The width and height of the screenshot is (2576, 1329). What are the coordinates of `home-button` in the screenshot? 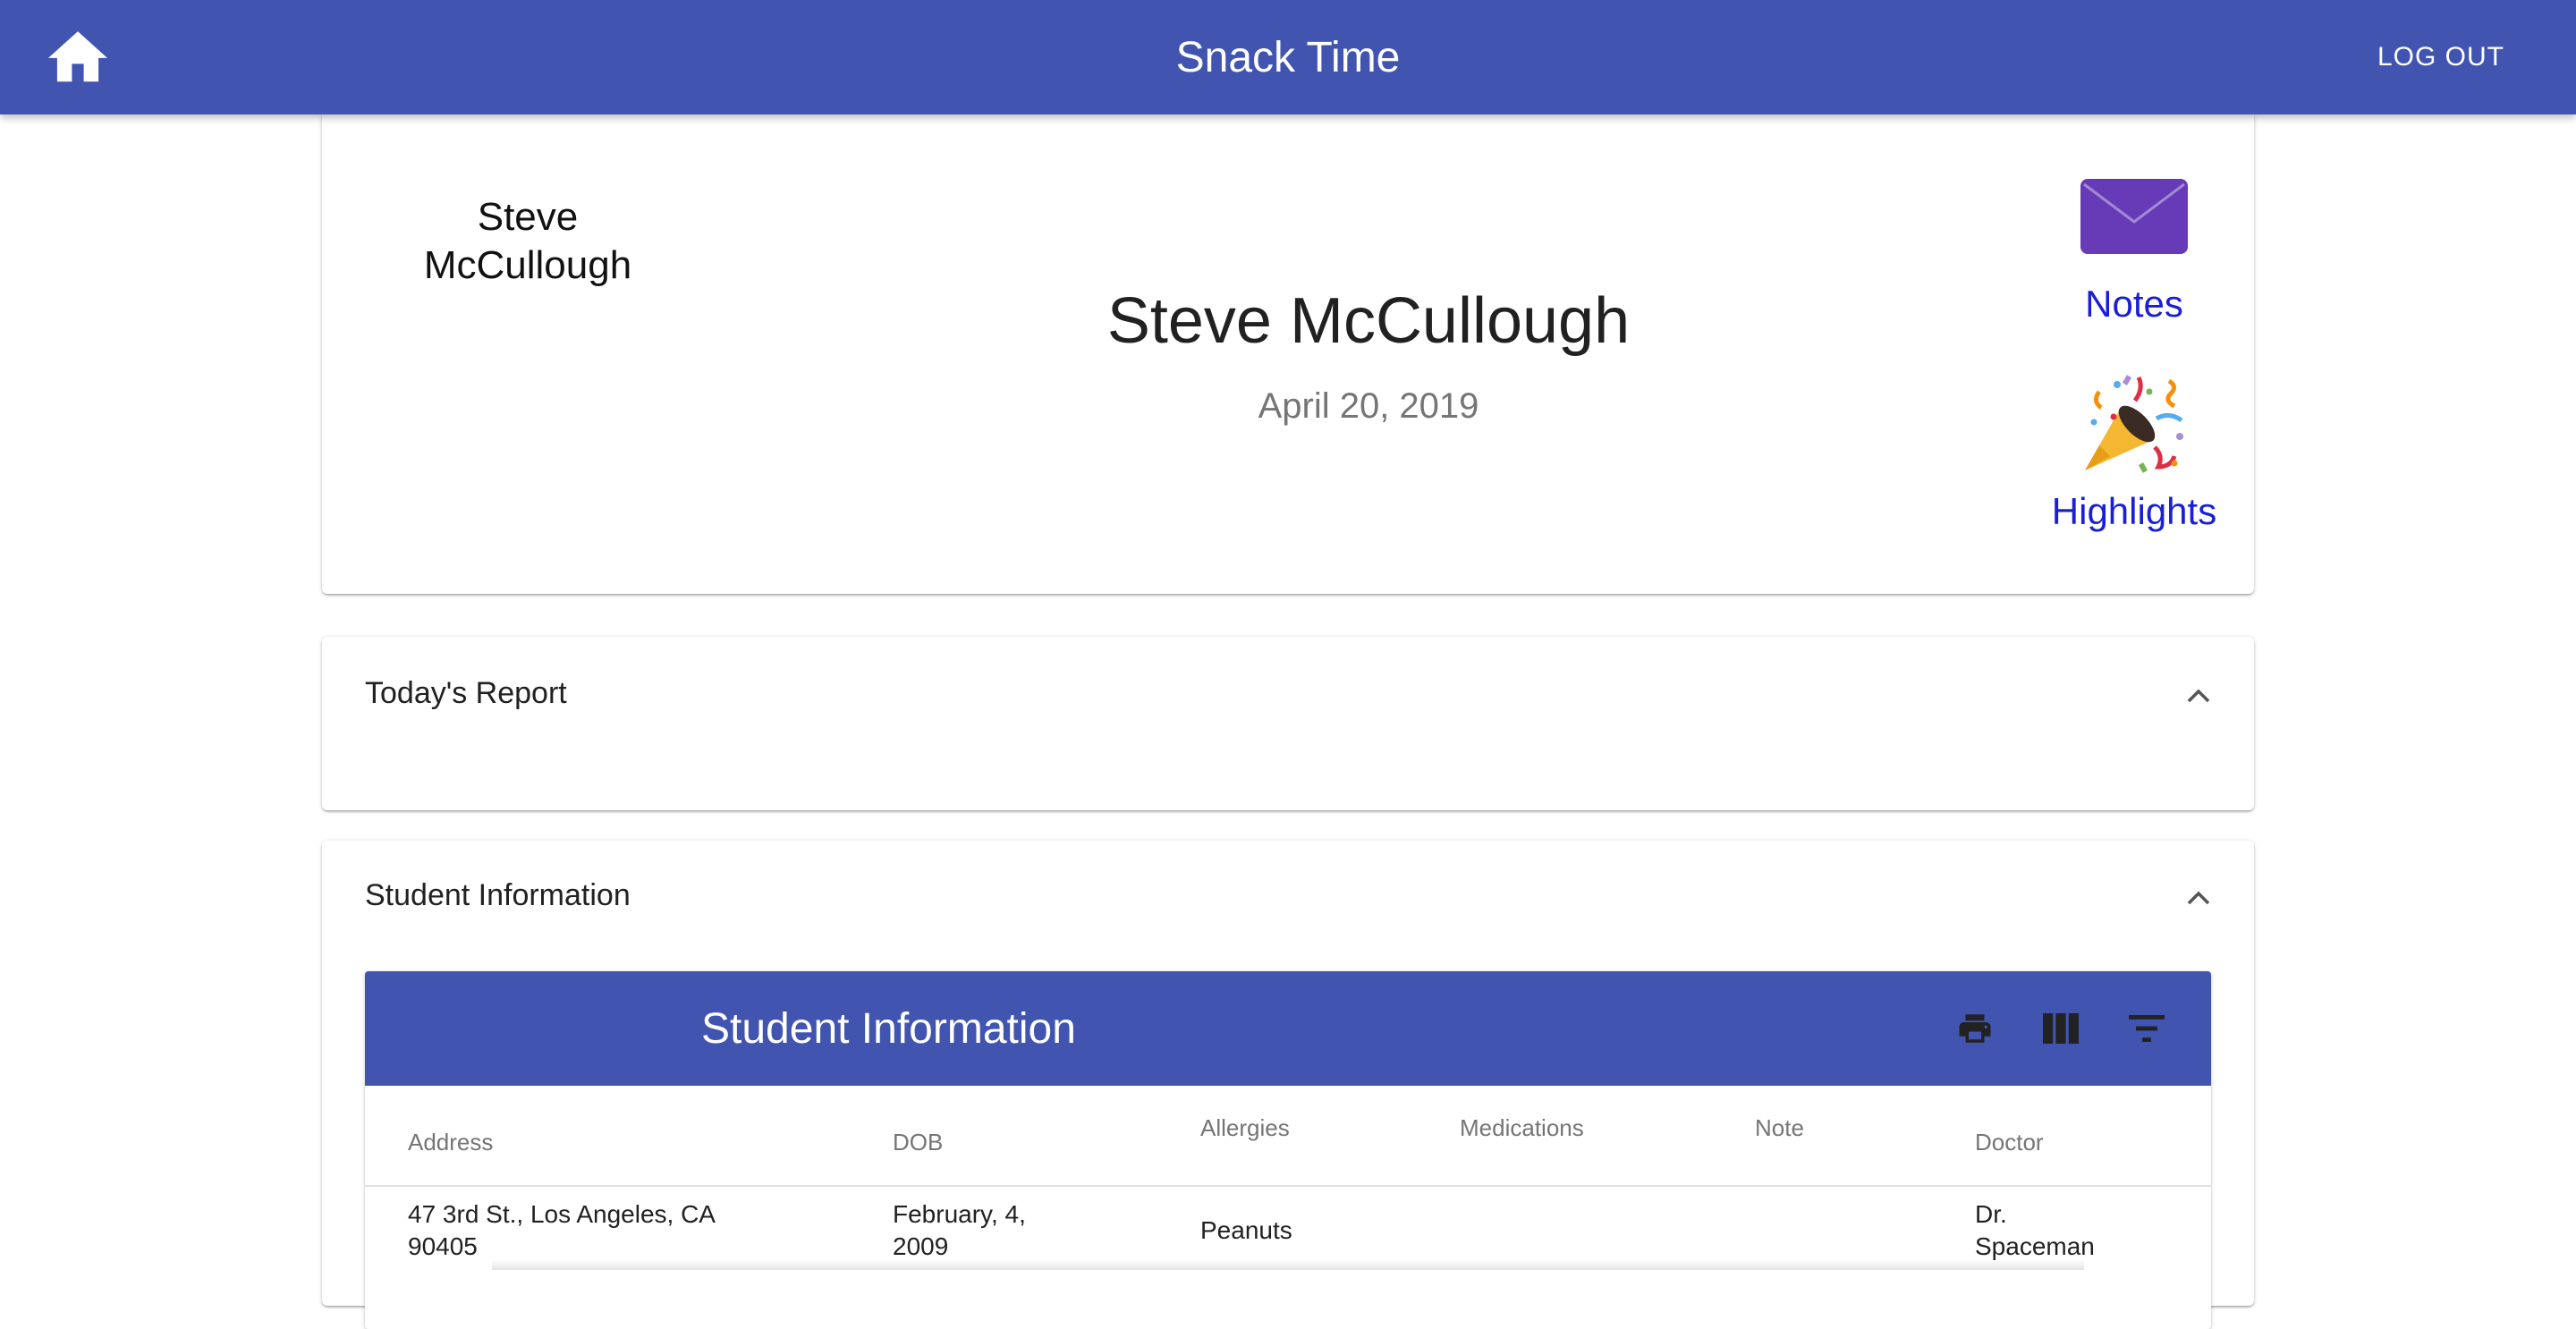 It's located at (78, 57).